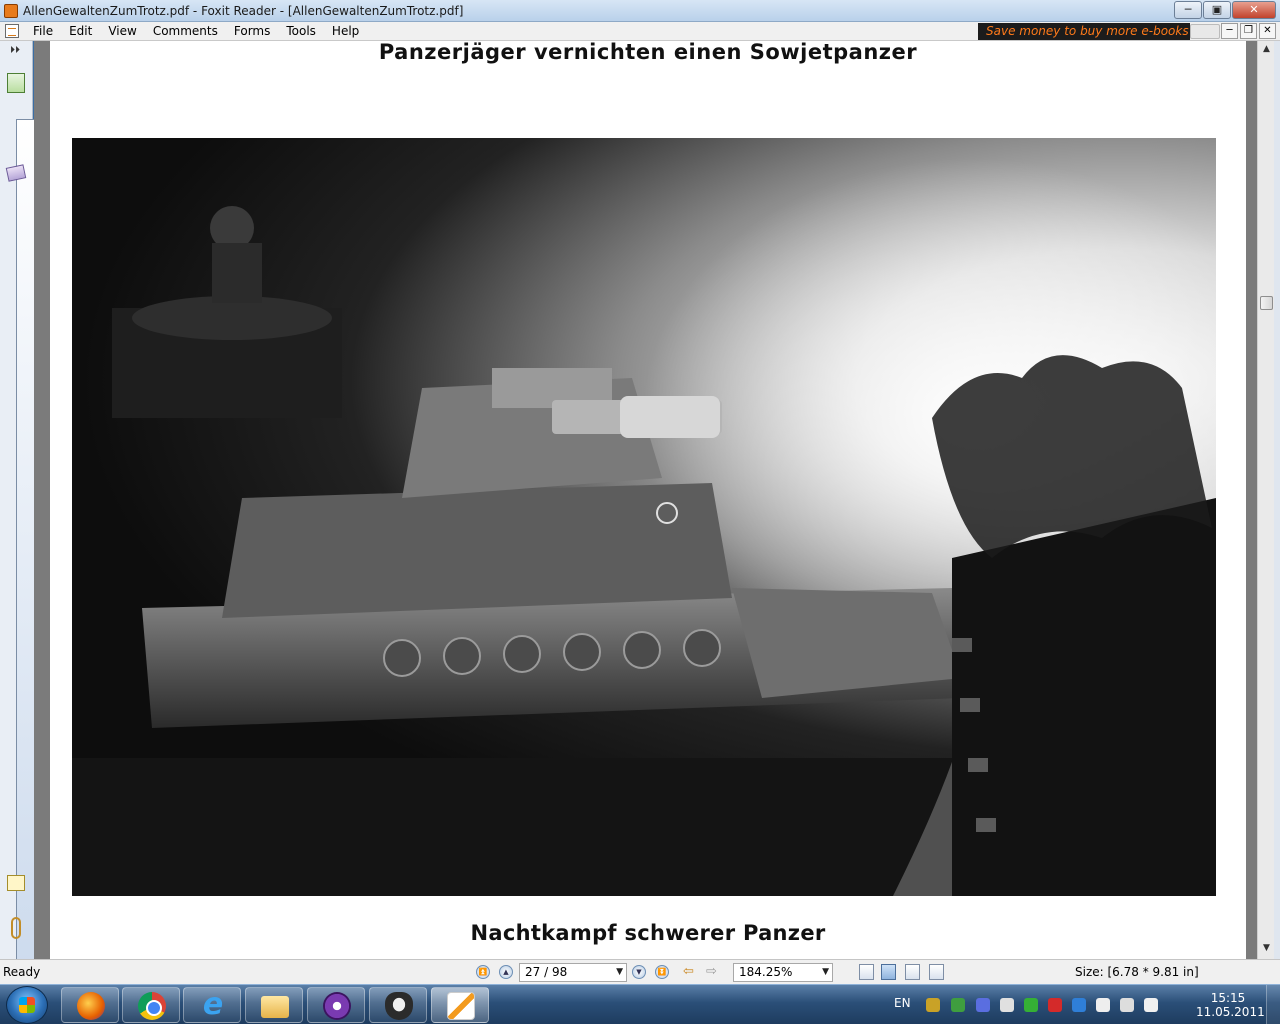 Image resolution: width=1280 pixels, height=1024 pixels. What do you see at coordinates (1217, 10) in the screenshot?
I see `maximize-button: ▣` at bounding box center [1217, 10].